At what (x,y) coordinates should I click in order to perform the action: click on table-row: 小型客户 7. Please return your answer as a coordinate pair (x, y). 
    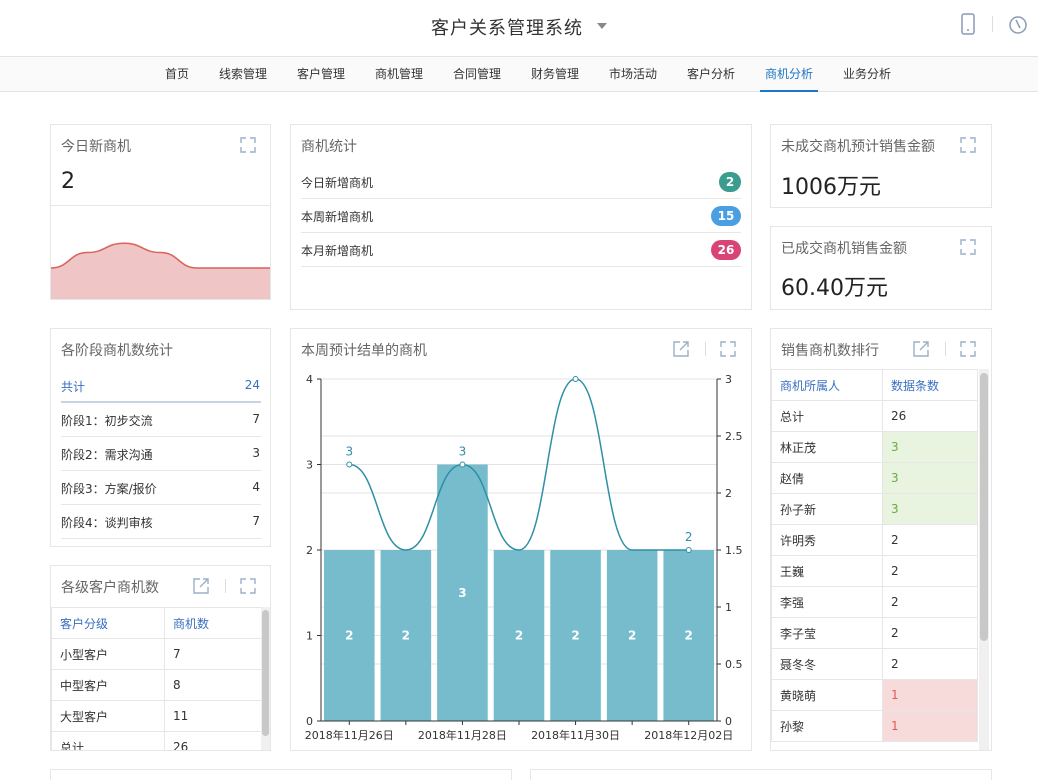
    Looking at the image, I should click on (157, 654).